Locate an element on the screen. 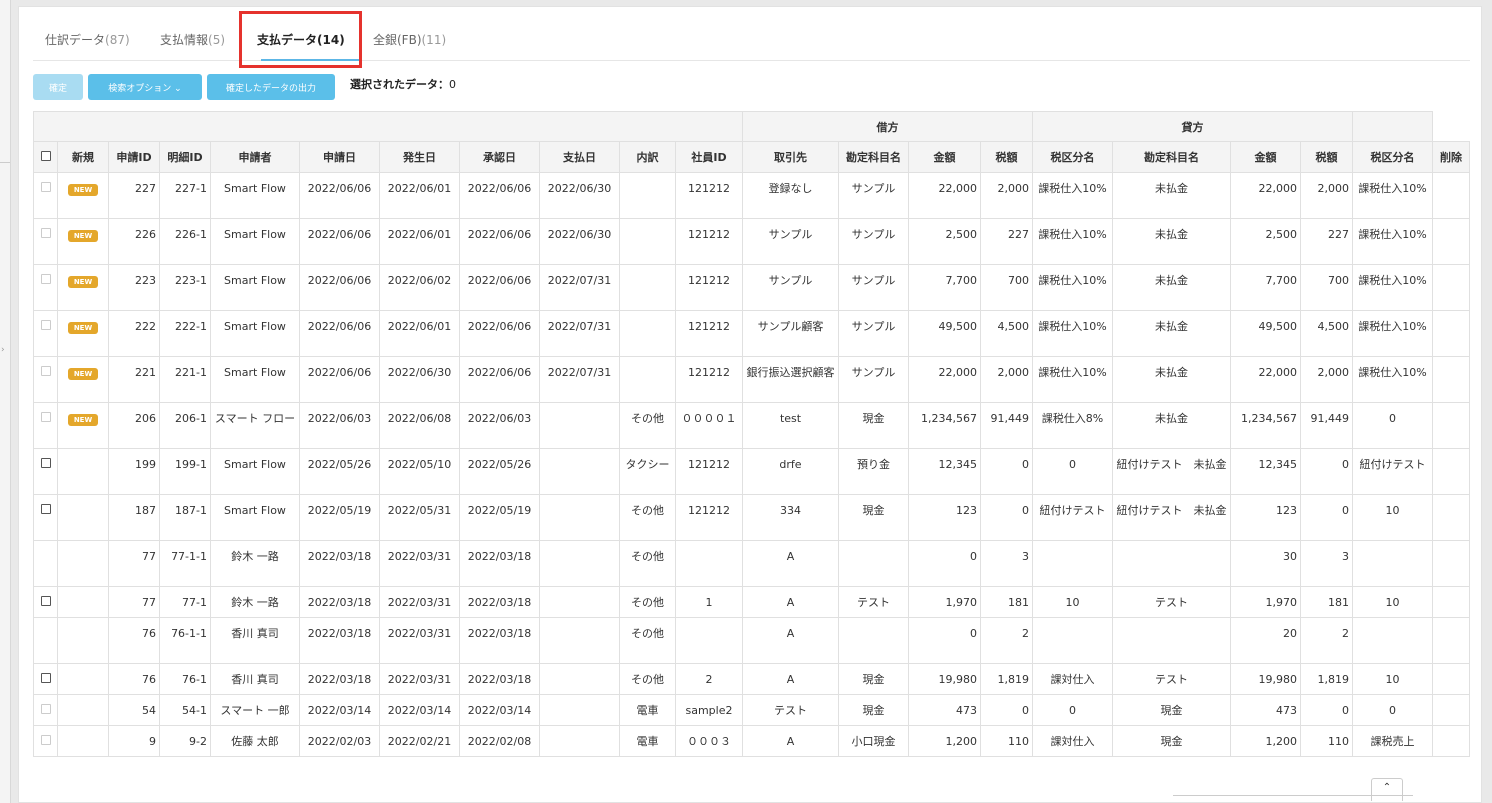 This screenshot has width=1492, height=803. cell-applicant: スマート 一郎 is located at coordinates (255, 710).